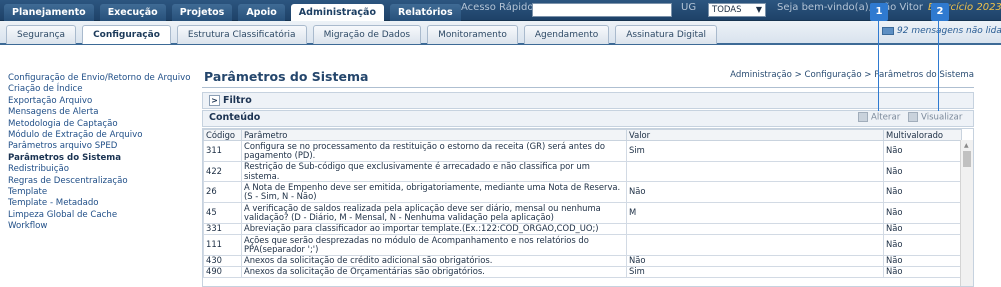  I want to click on sidebar-item-parametros-do-sistema: Parâmetros do Sistema, so click(102, 158).